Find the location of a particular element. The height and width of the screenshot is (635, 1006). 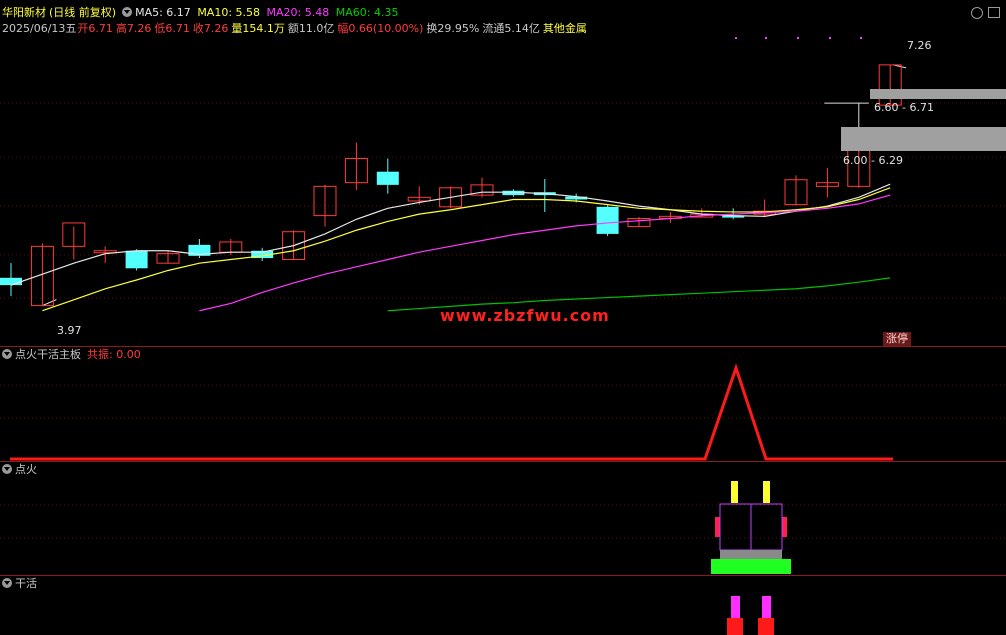

ignition-side-left is located at coordinates (717, 527).